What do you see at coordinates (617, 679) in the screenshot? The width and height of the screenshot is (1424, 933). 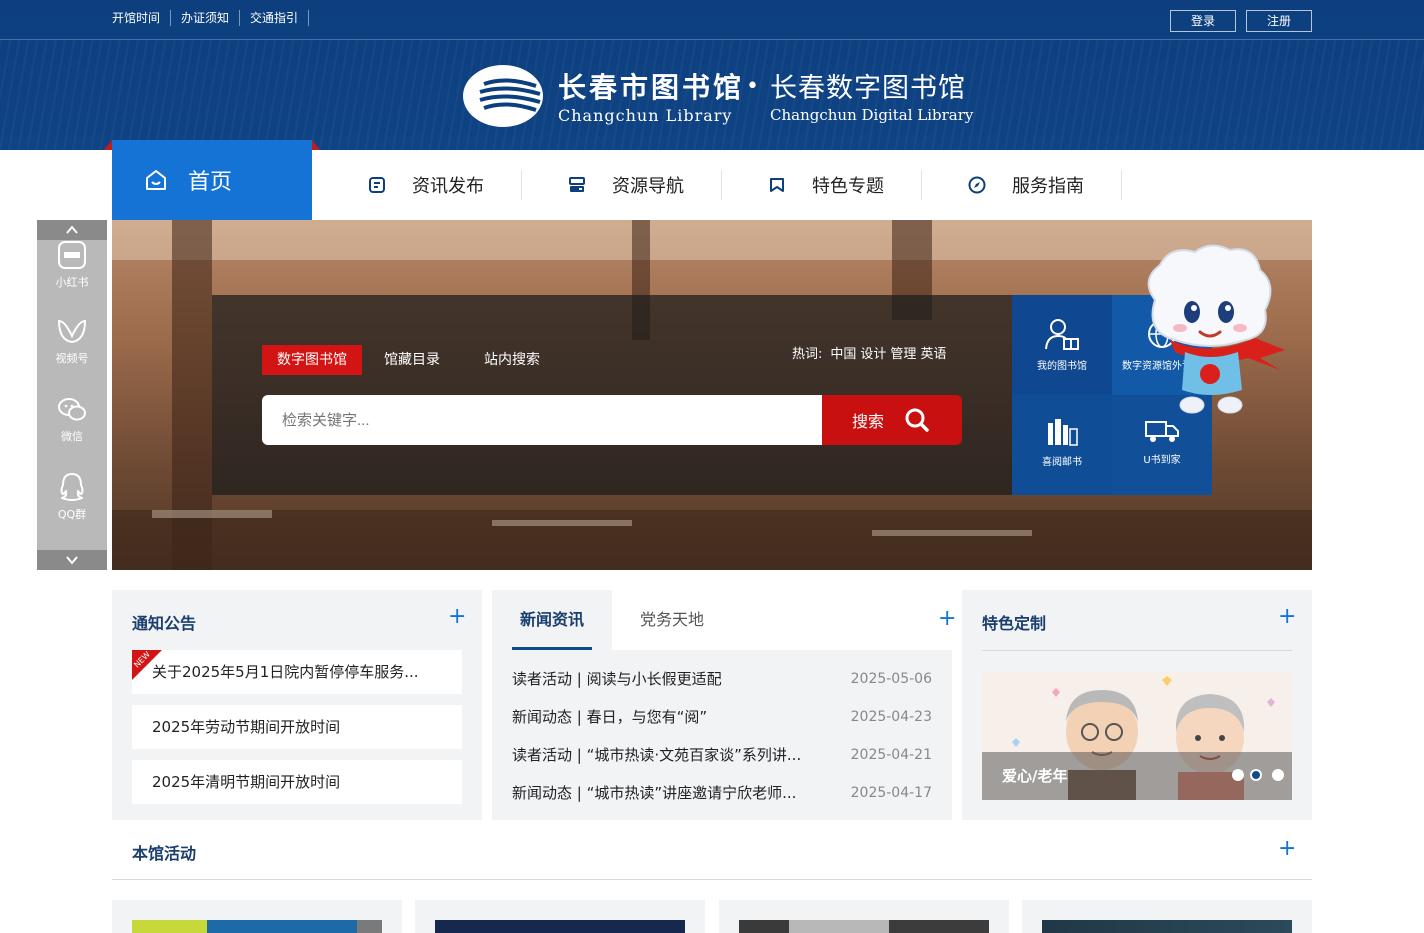 I see `news-title: 读者活动 | 阅读与小长假更适配` at bounding box center [617, 679].